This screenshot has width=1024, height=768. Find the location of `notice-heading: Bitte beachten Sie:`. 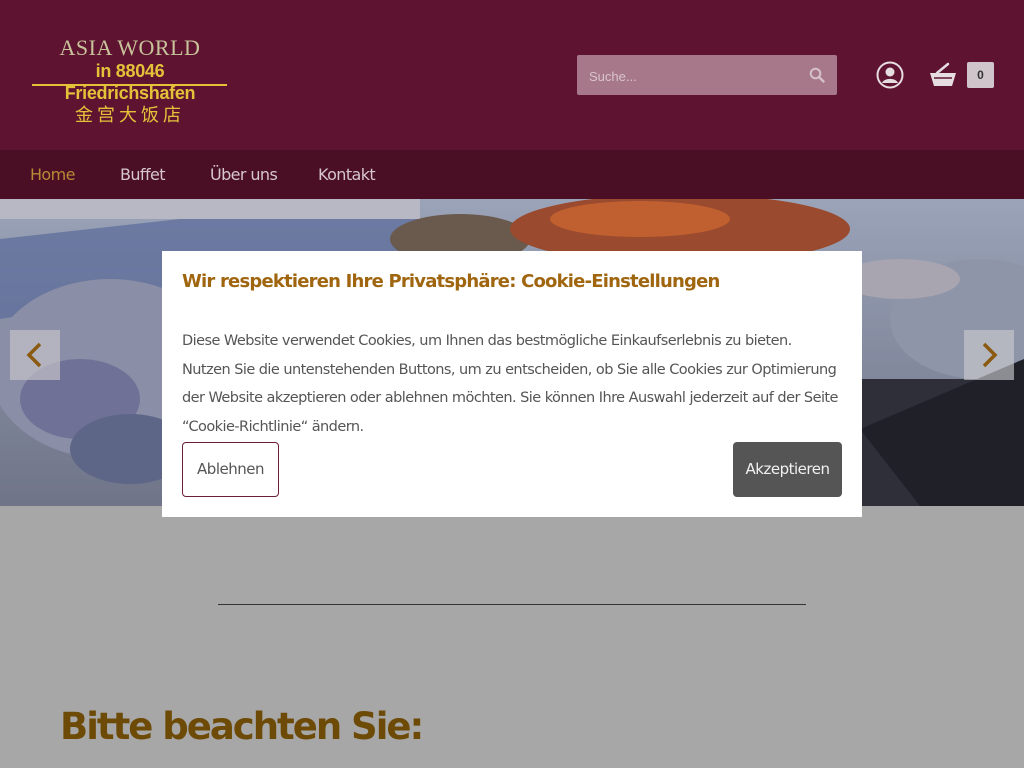

notice-heading: Bitte beachten Sie: is located at coordinates (242, 726).